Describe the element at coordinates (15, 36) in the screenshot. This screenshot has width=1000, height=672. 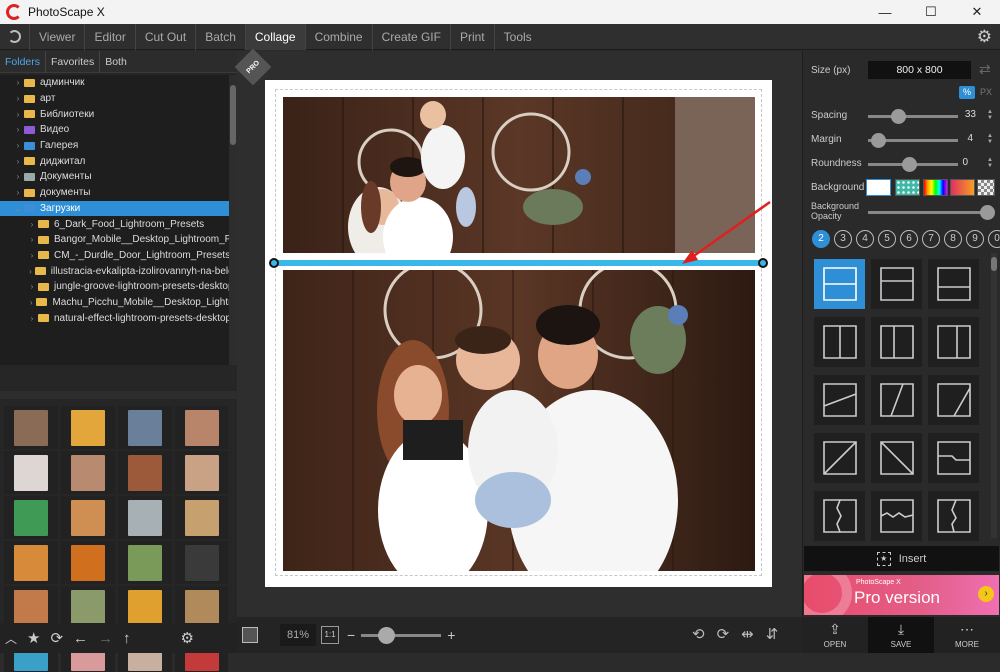
I see `home-button` at that location.